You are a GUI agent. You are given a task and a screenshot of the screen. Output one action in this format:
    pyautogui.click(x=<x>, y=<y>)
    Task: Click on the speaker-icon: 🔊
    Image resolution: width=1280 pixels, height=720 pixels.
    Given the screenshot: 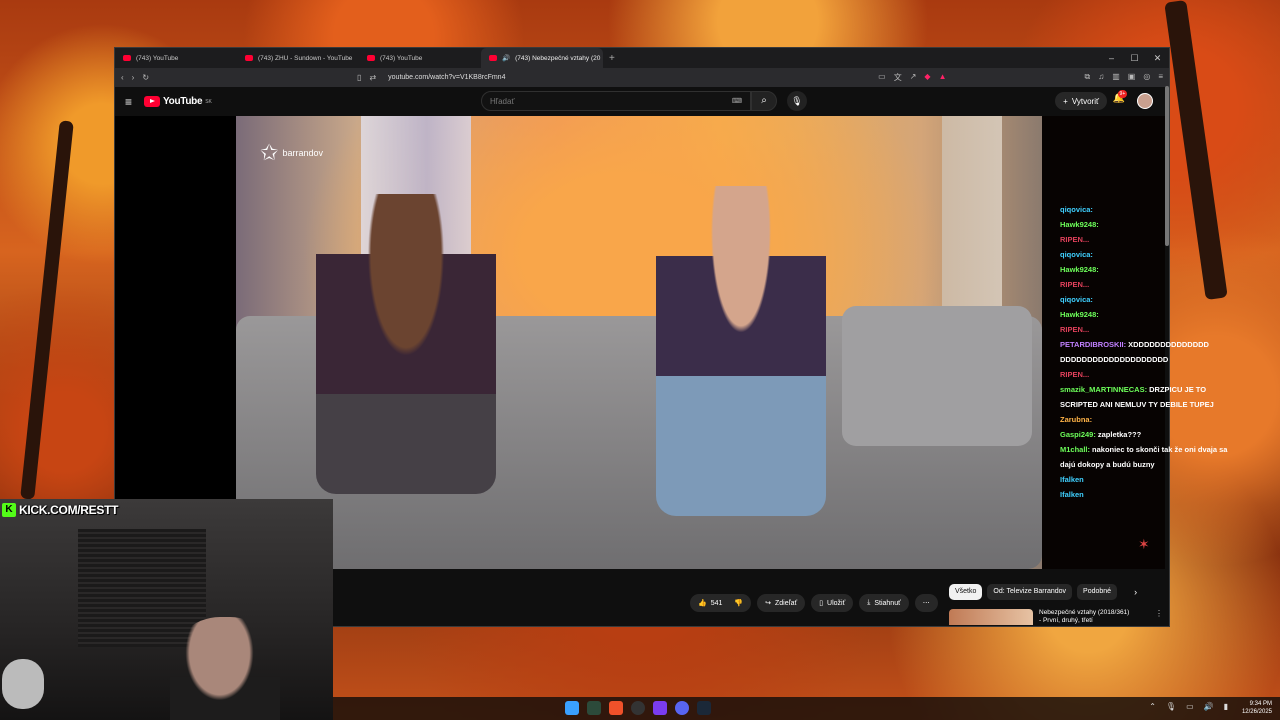 What is the action you would take?
    pyautogui.click(x=506, y=58)
    